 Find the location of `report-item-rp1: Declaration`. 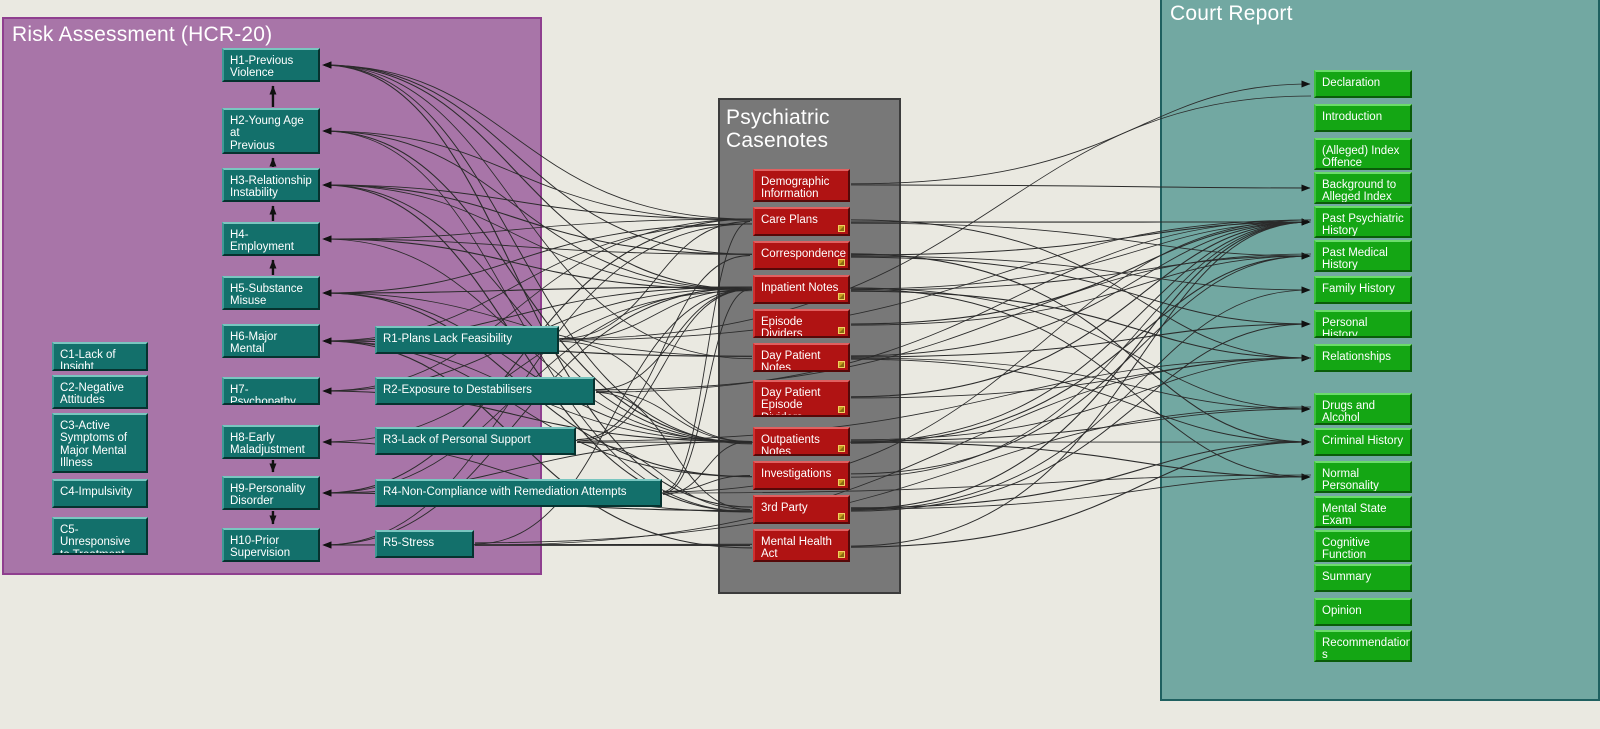

report-item-rp1: Declaration is located at coordinates (1363, 84).